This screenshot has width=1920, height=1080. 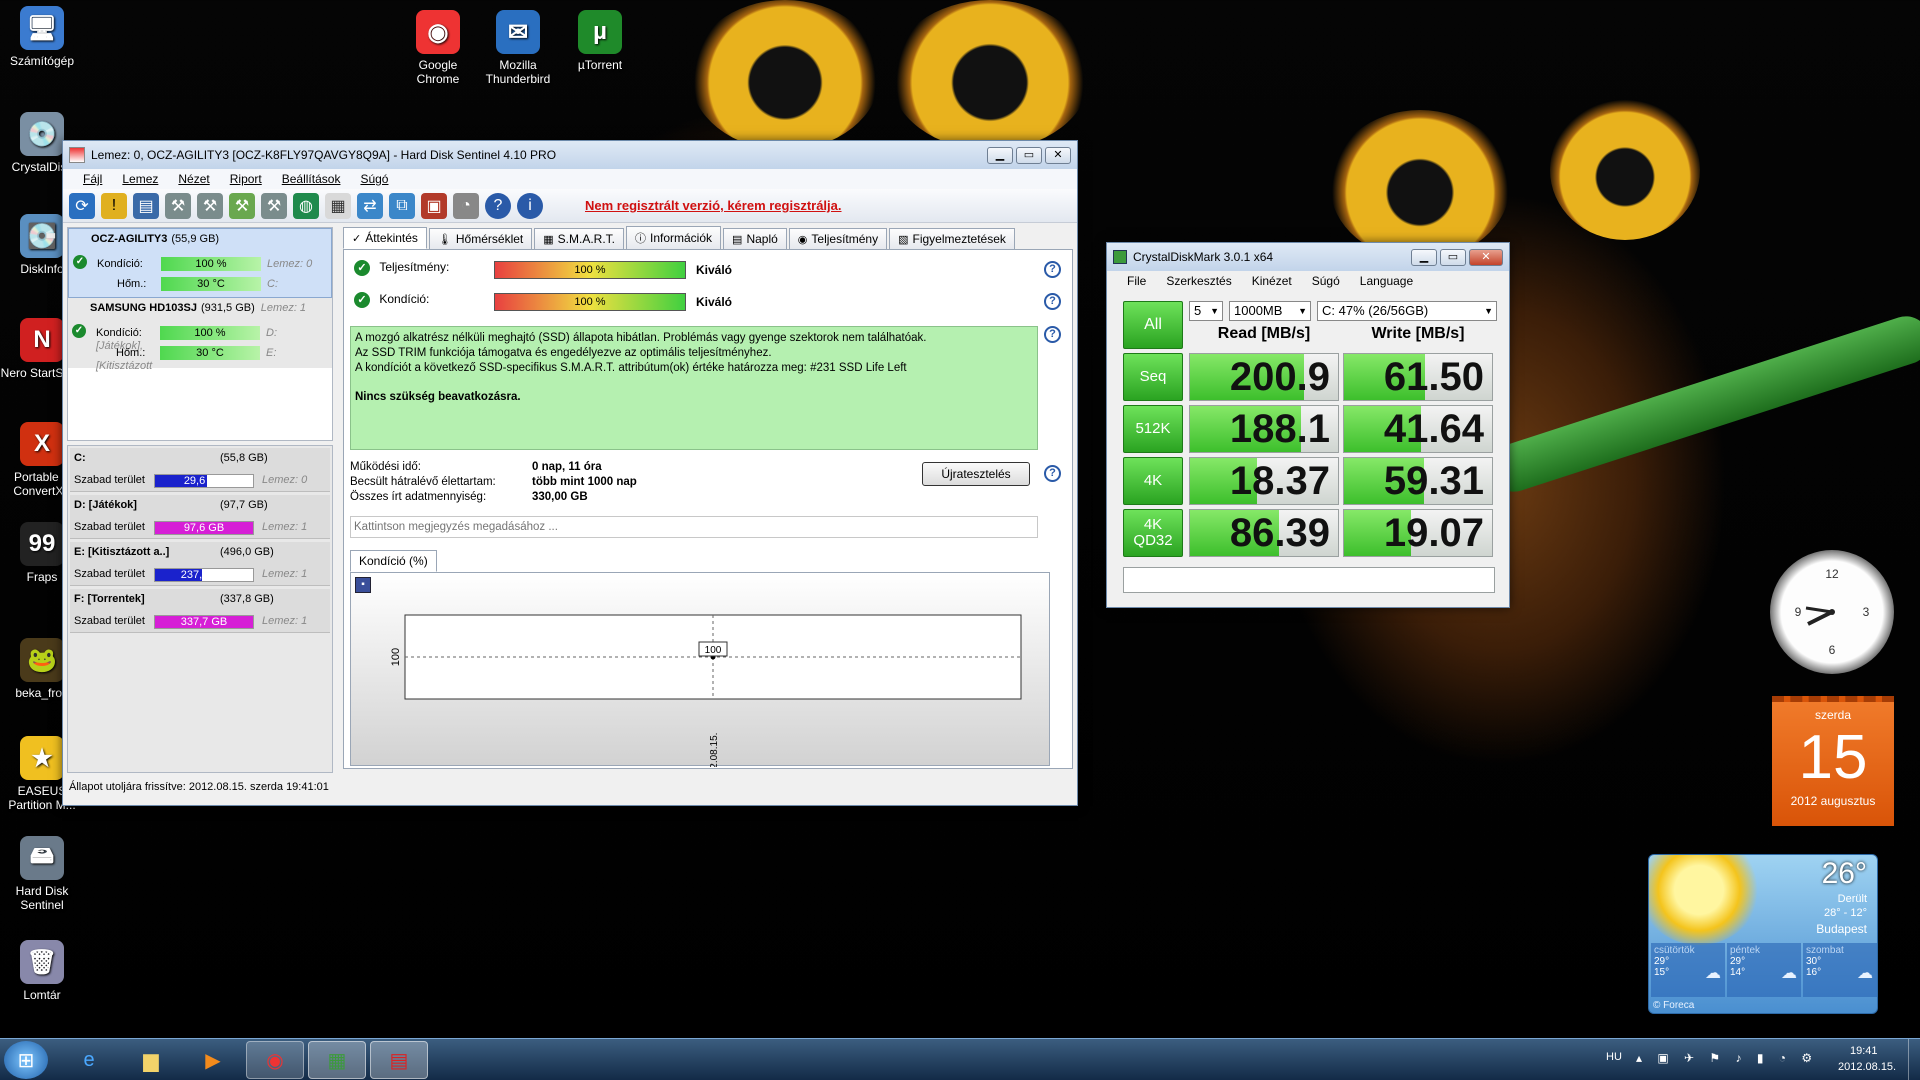 I want to click on partition-disk: Lemez: 1, so click(x=285, y=527).